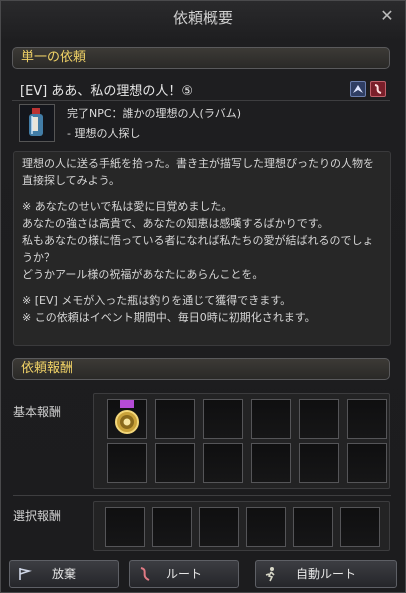  I want to click on basic-reward-label: 基本報酬, so click(37, 412).